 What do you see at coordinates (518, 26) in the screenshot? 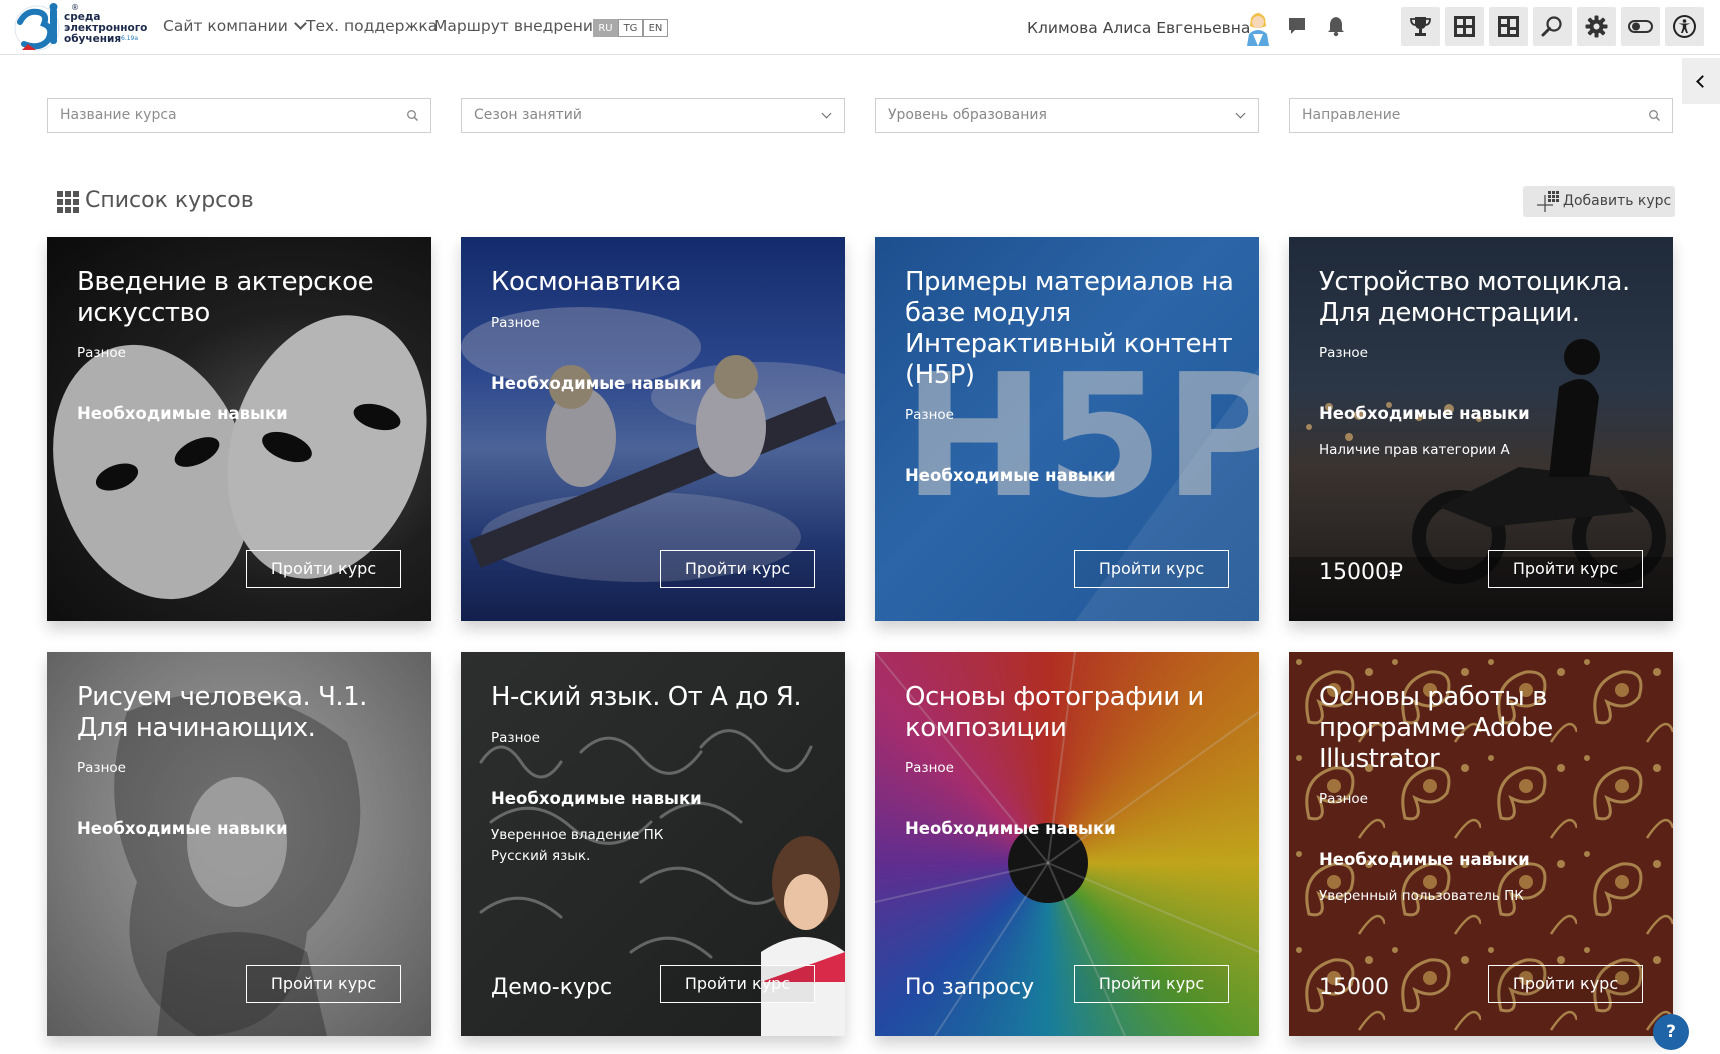
I see `nav-implementation-route: Маршрут внедрения` at bounding box center [518, 26].